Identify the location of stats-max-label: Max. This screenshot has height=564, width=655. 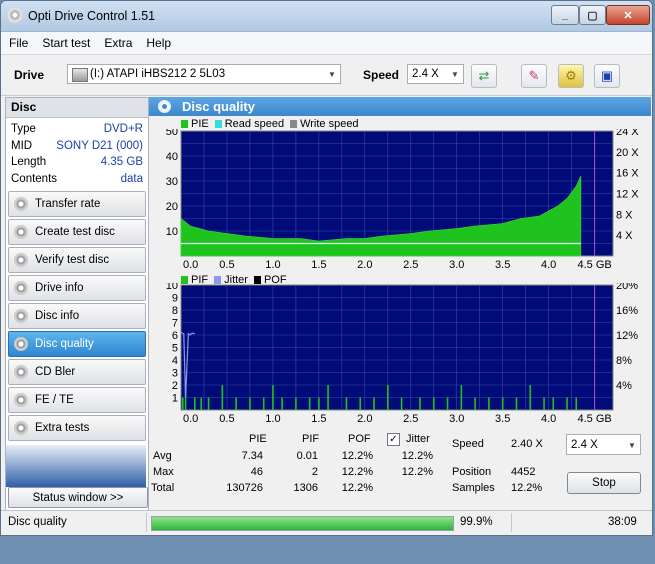
(163, 472).